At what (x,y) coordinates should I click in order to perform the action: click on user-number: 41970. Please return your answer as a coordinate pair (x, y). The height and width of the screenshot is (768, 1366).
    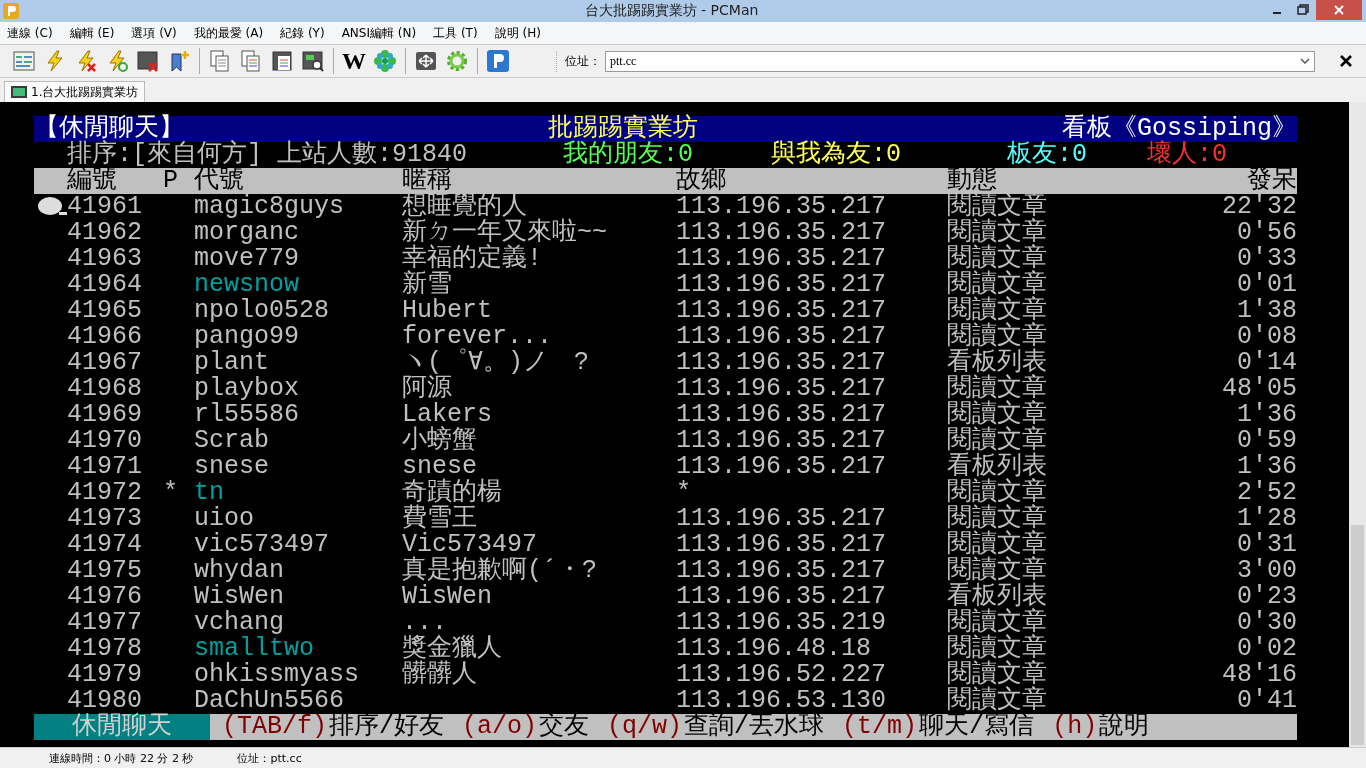
    Looking at the image, I should click on (105, 441).